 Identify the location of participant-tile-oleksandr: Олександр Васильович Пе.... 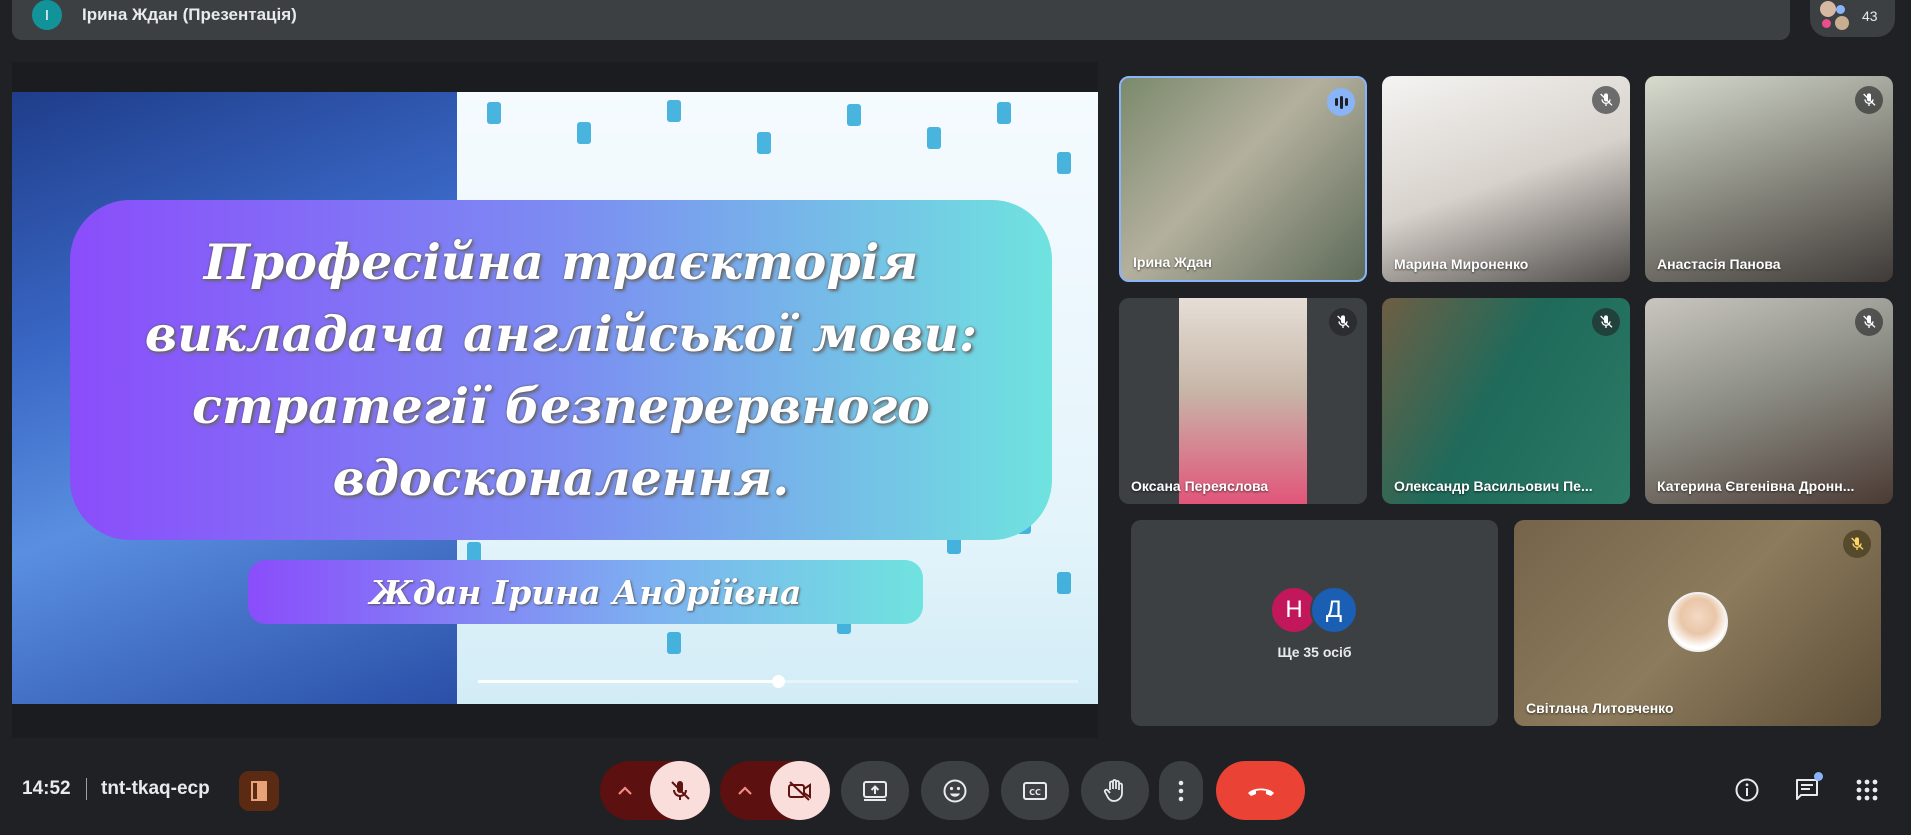
(1506, 401).